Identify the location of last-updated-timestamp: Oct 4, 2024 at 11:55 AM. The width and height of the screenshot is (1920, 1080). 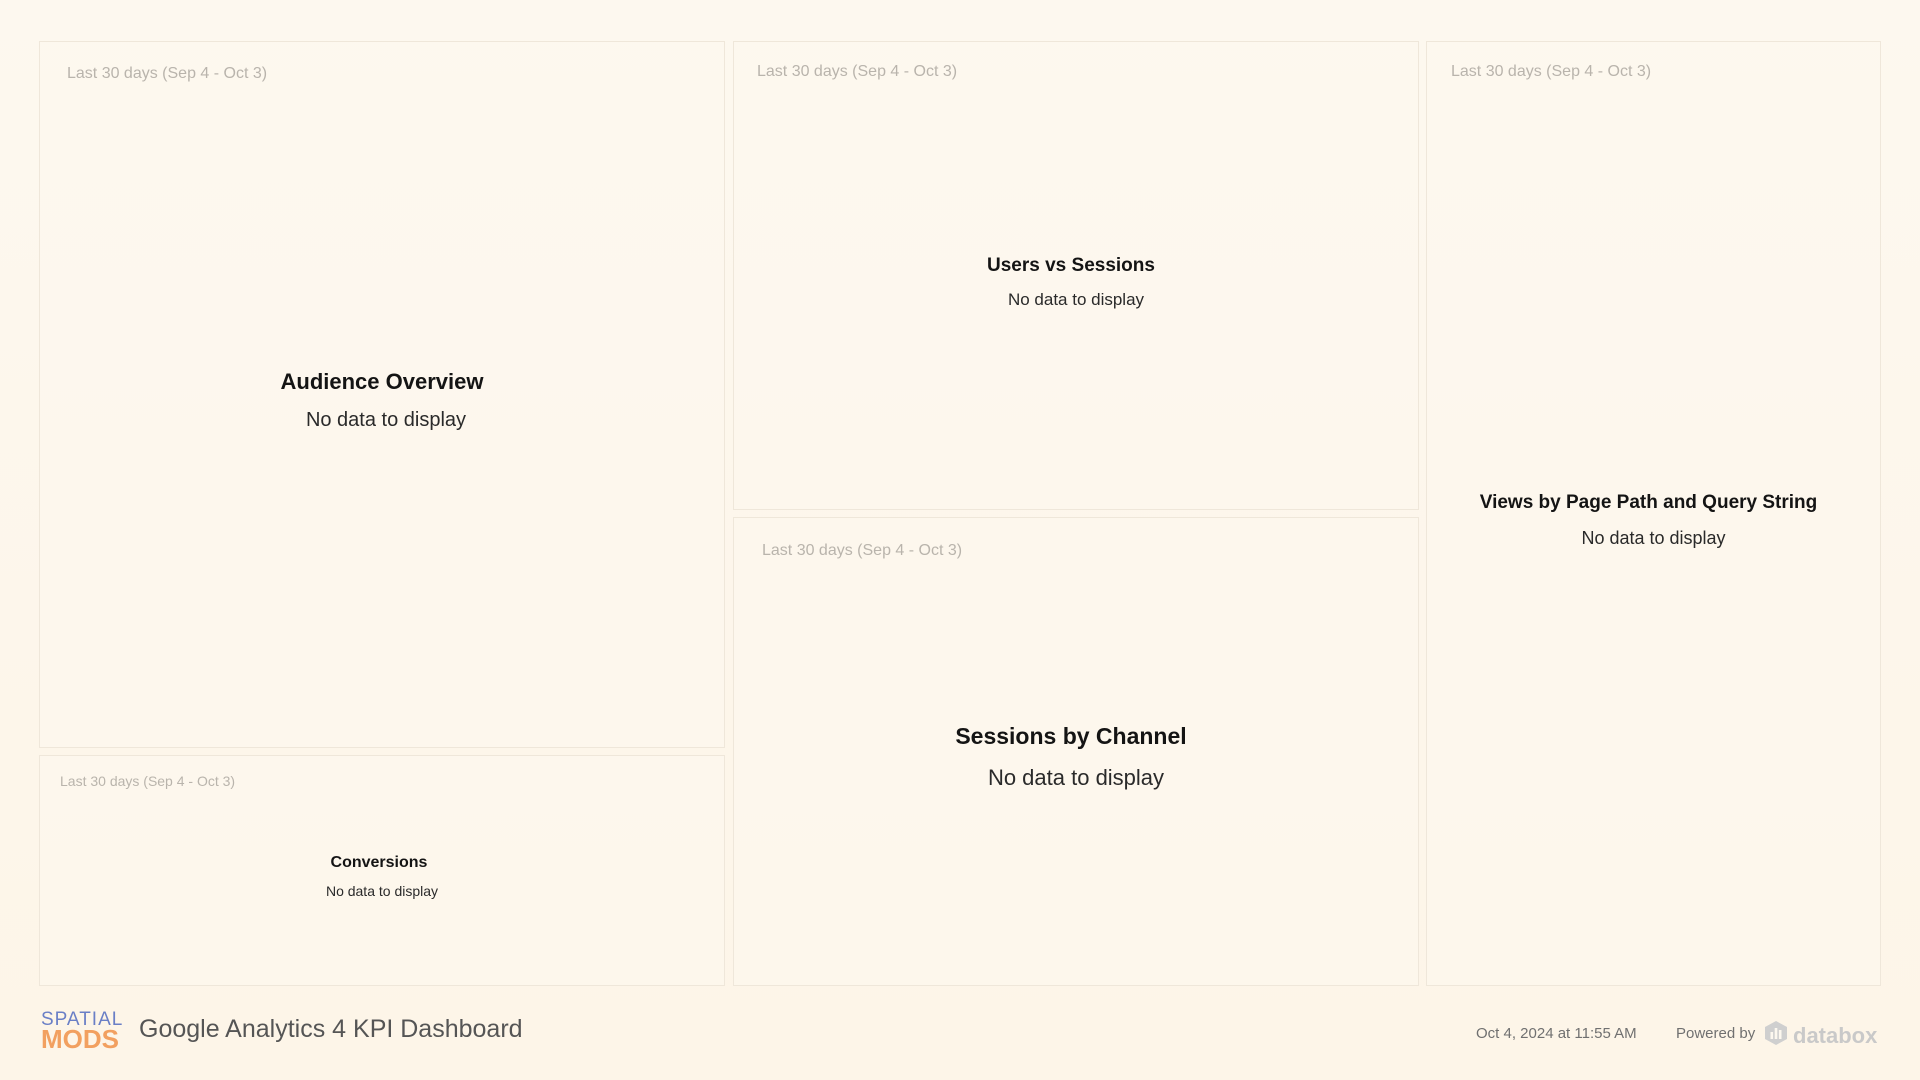
(1556, 1033).